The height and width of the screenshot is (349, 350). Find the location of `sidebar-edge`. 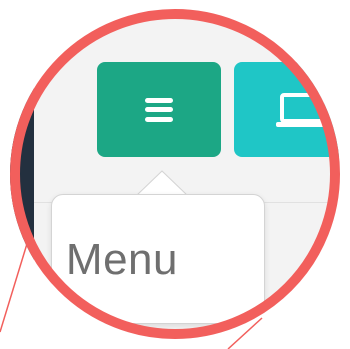

sidebar-edge is located at coordinates (22, 174).